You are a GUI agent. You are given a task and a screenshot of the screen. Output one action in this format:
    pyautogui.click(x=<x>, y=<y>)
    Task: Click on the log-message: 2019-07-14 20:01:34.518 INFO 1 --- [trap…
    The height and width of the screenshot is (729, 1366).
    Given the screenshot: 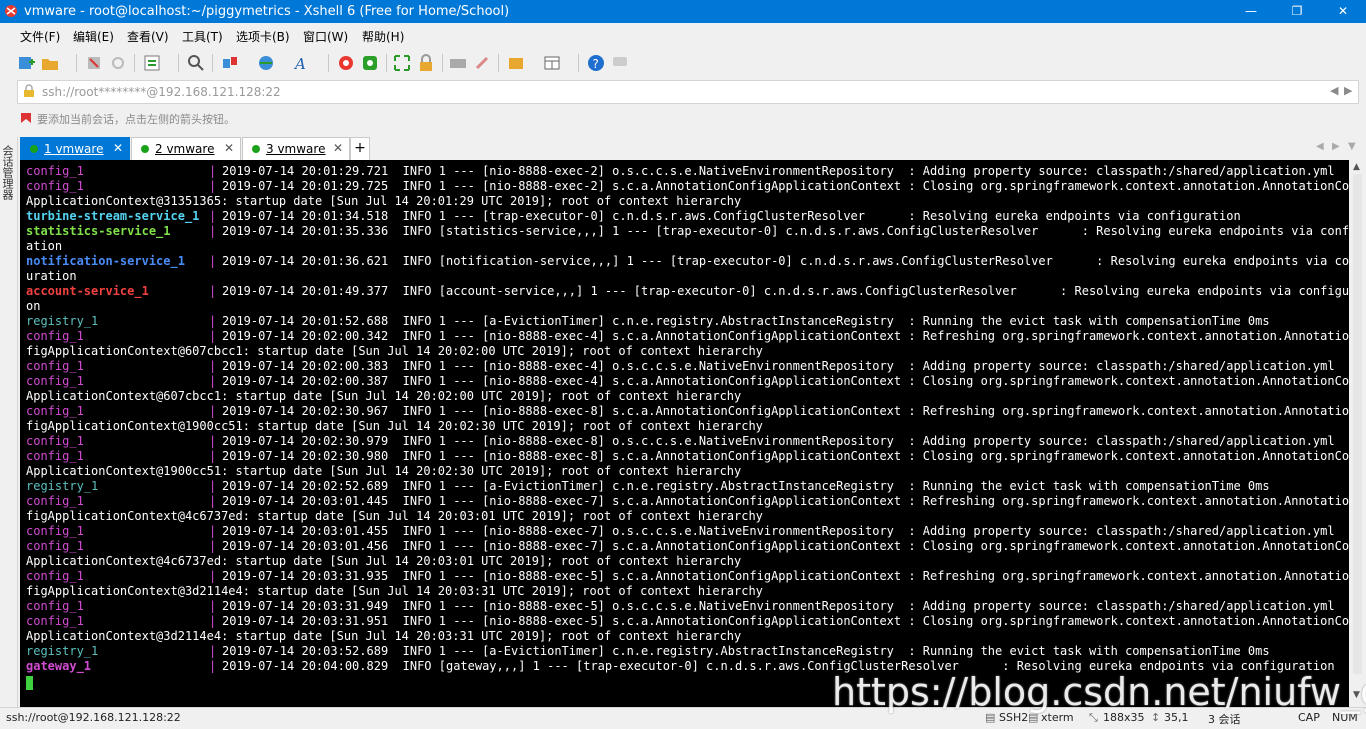 What is the action you would take?
    pyautogui.click(x=731, y=216)
    